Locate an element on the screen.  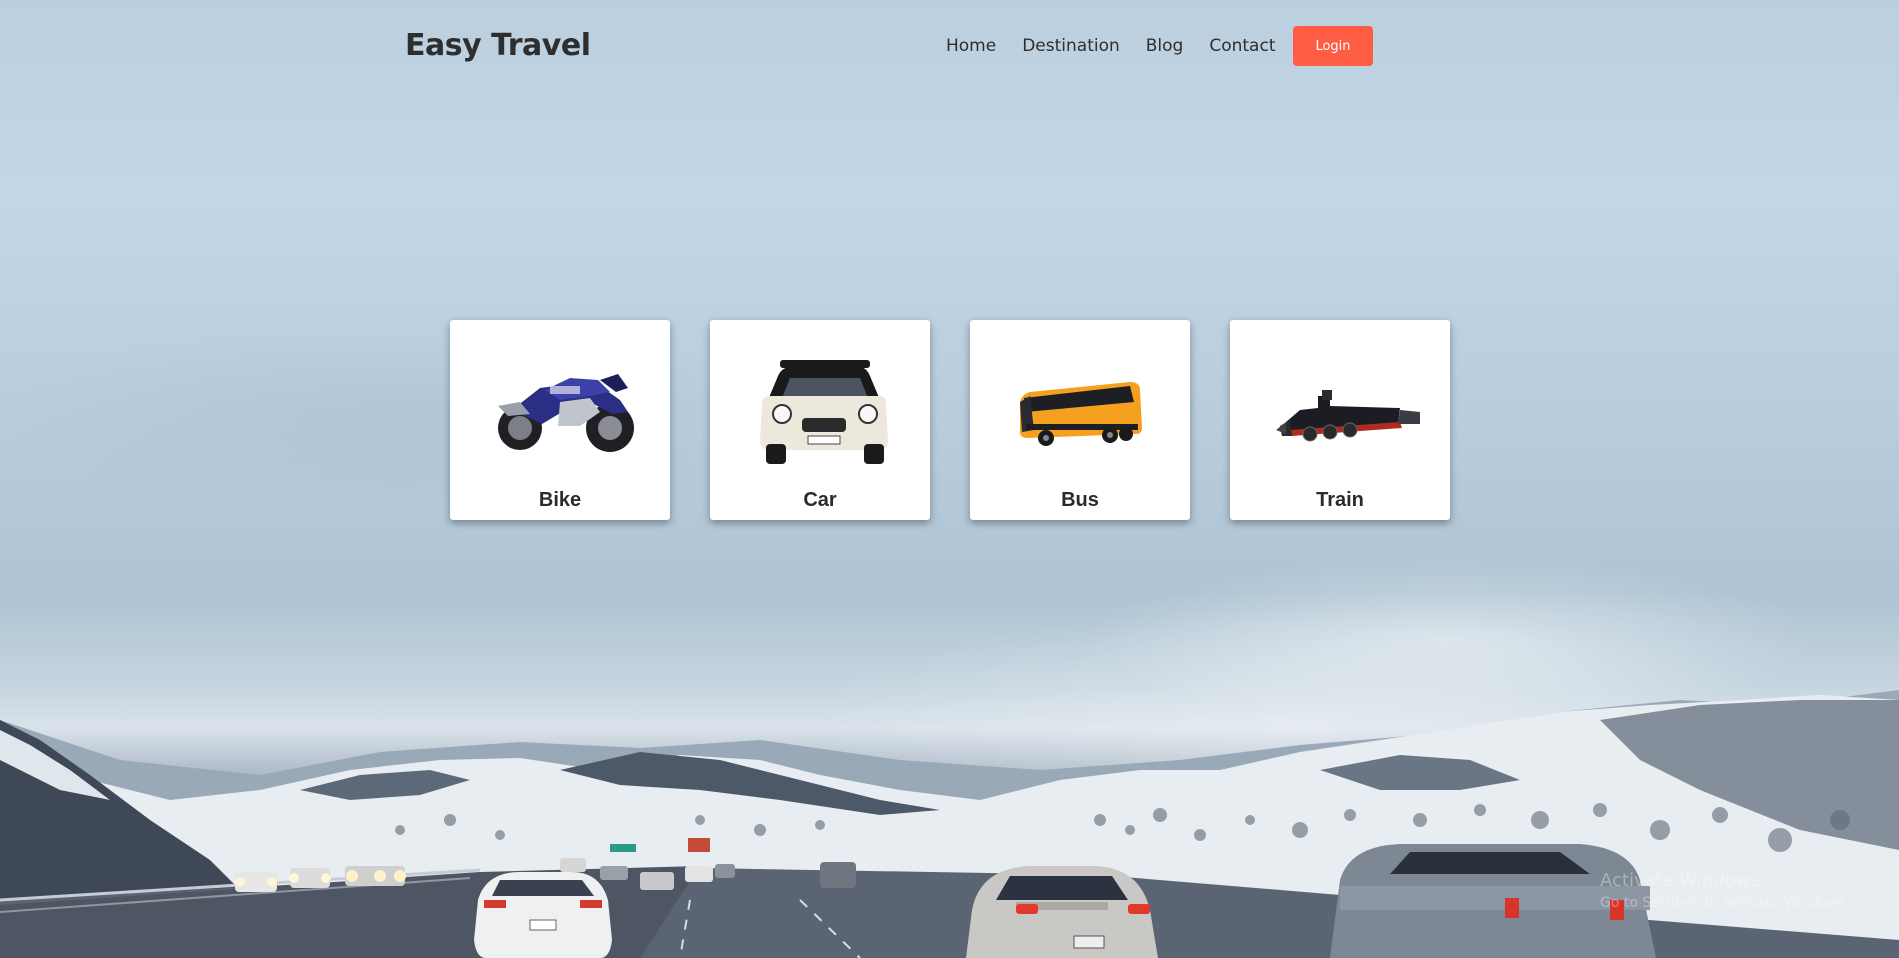
watermark-line1: Activate Windows is located at coordinates (1680, 880).